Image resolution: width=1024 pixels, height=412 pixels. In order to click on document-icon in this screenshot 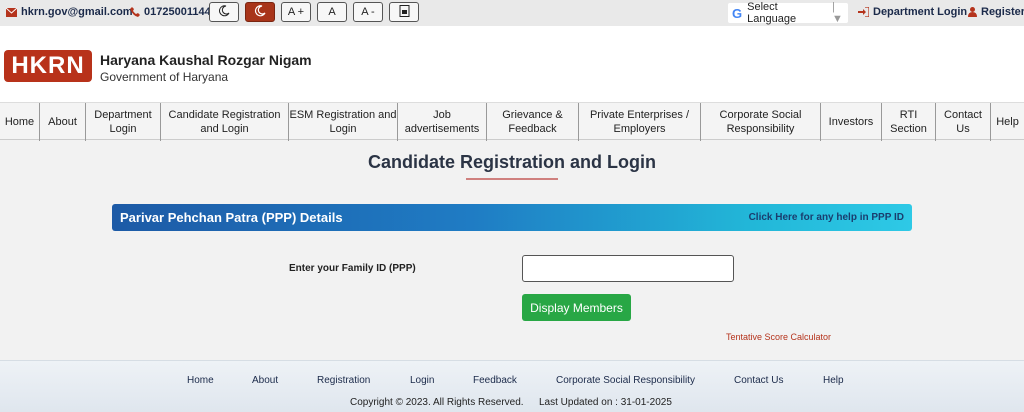, I will do `click(404, 12)`.